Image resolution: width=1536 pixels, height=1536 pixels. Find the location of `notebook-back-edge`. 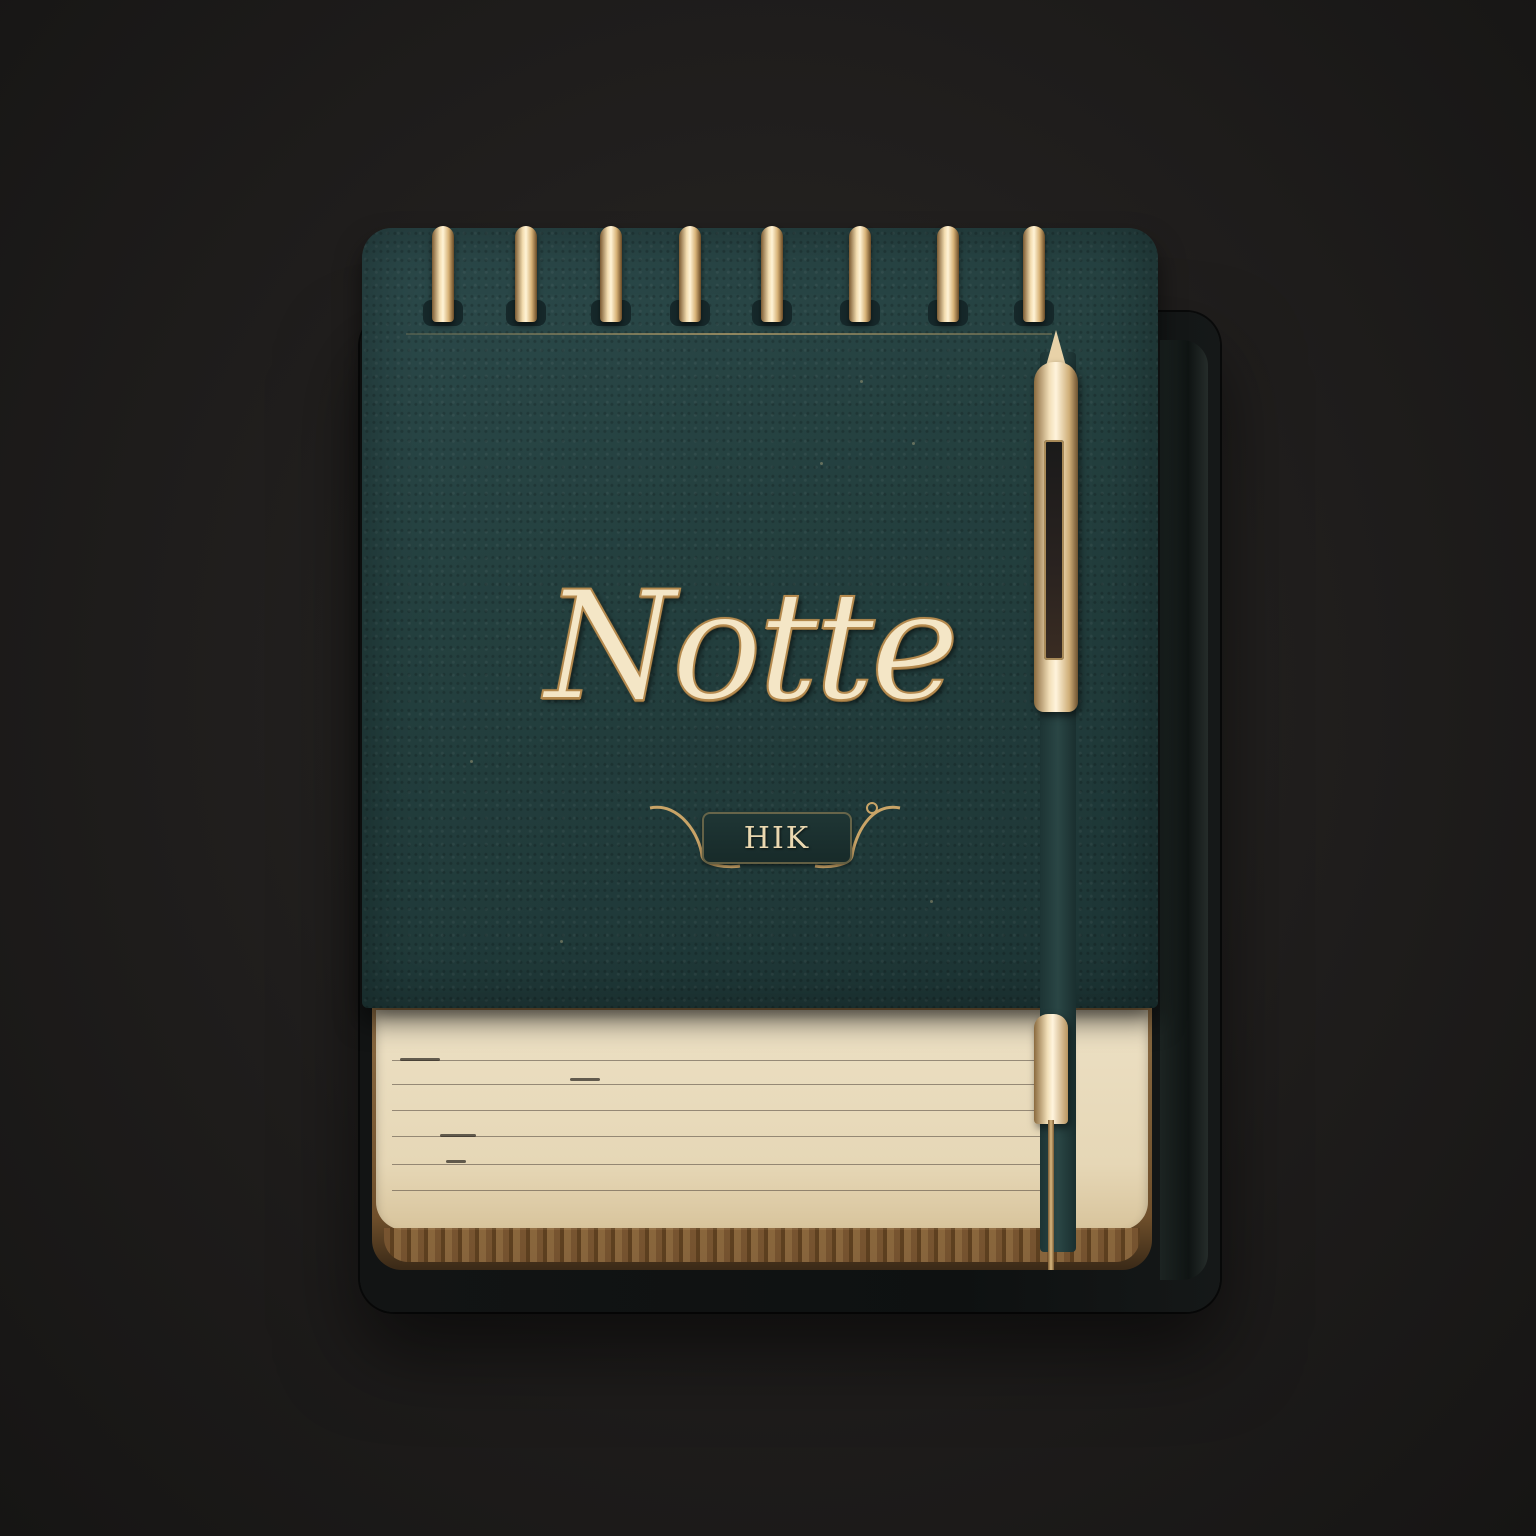

notebook-back-edge is located at coordinates (1184, 810).